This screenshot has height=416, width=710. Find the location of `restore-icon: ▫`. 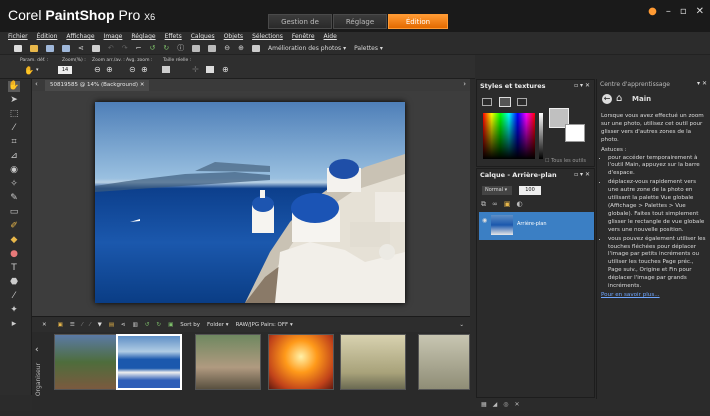

restore-icon: ▫ is located at coordinates (683, 11).